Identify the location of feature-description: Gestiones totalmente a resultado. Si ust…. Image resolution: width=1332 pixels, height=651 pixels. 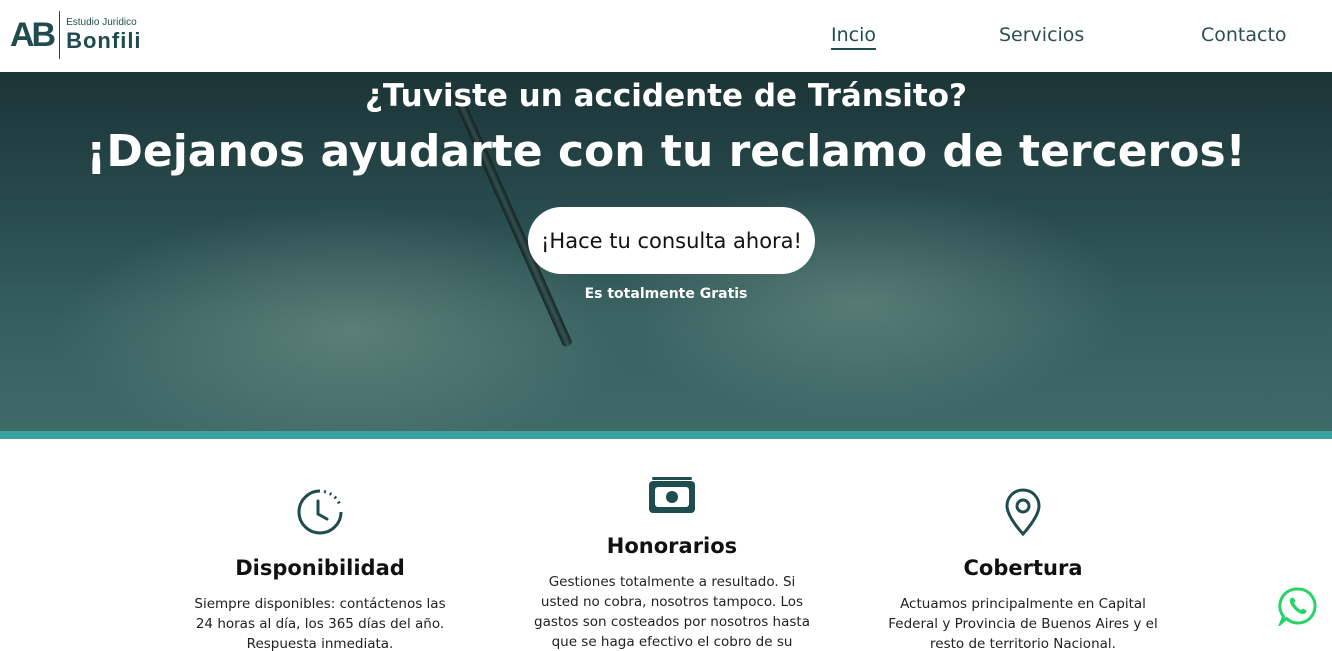
(672, 612).